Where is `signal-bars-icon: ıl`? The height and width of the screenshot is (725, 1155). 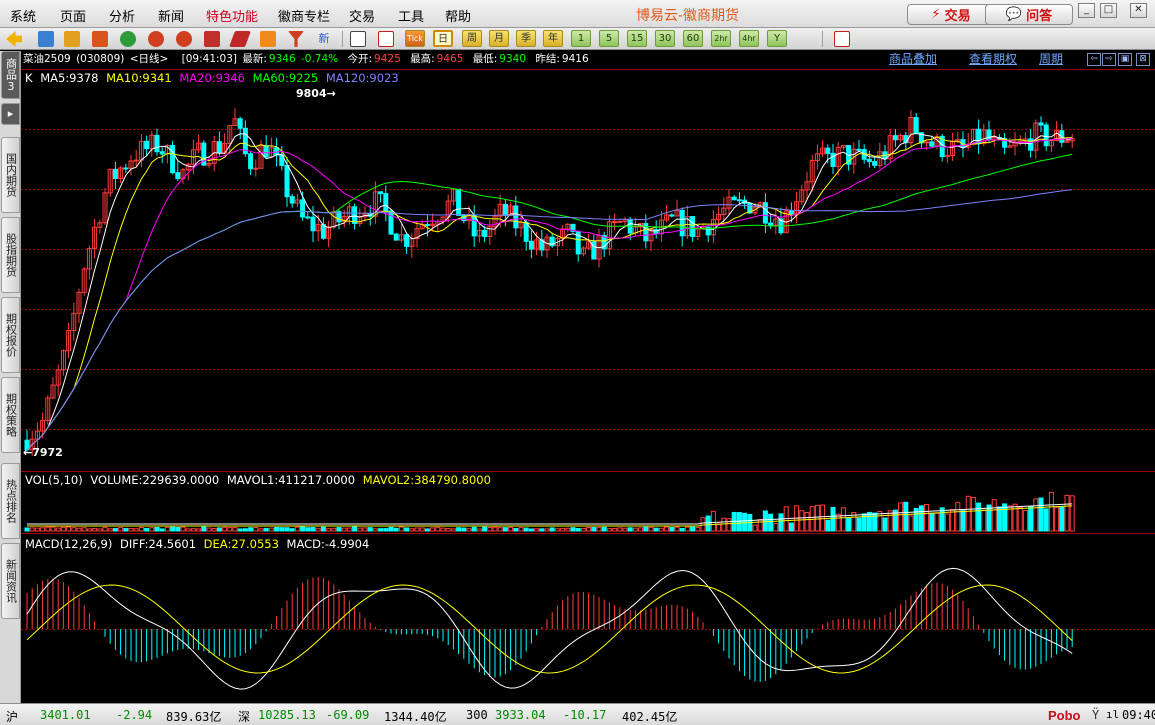
signal-bars-icon: ıl is located at coordinates (1113, 714).